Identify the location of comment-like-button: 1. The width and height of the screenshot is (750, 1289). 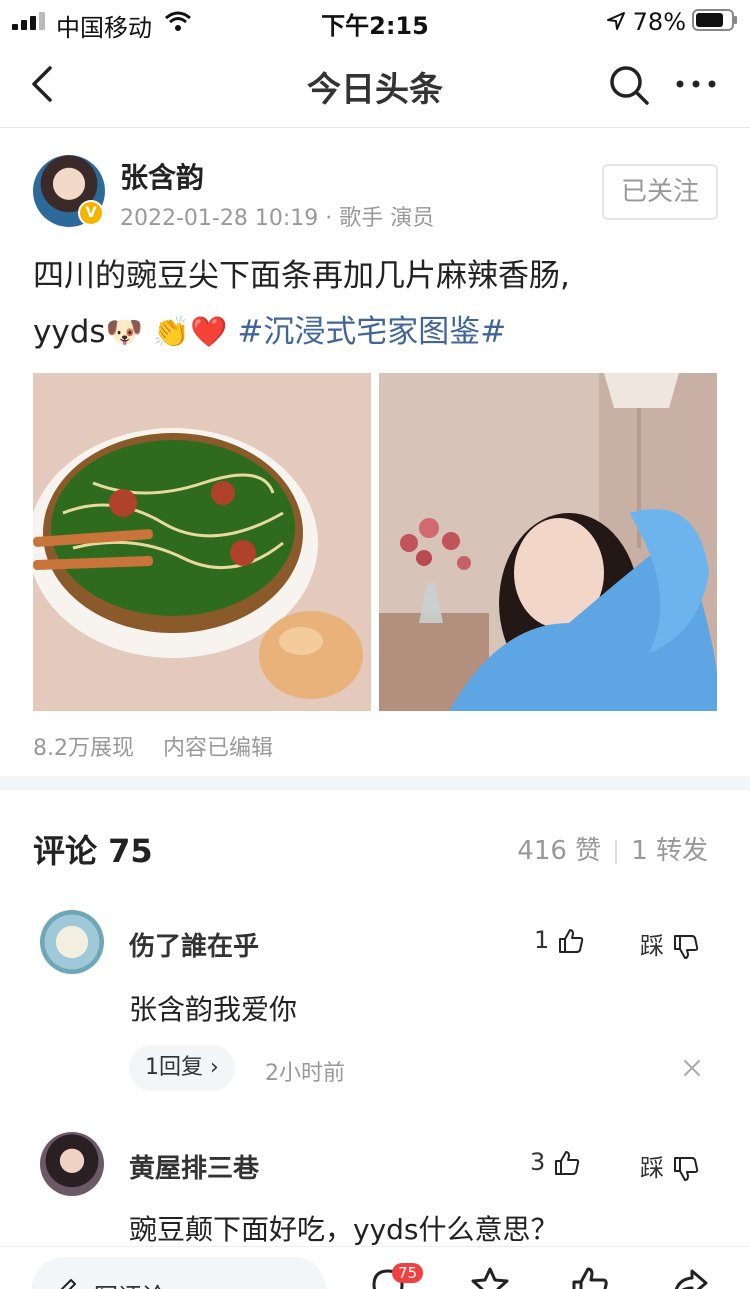
(559, 940).